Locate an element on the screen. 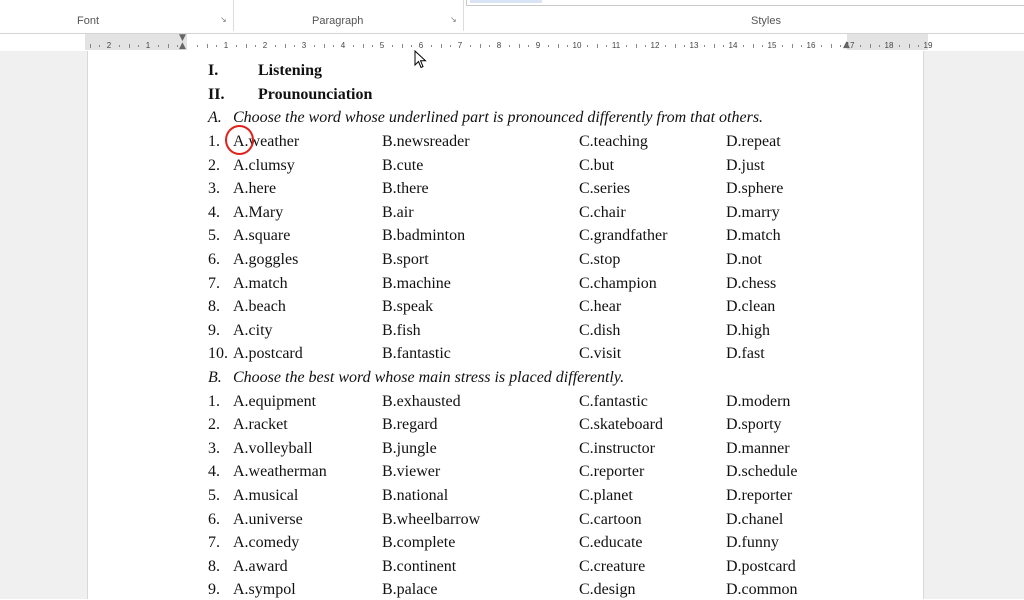 This screenshot has height=600, width=1024. ruler-number: 5 is located at coordinates (382, 45).